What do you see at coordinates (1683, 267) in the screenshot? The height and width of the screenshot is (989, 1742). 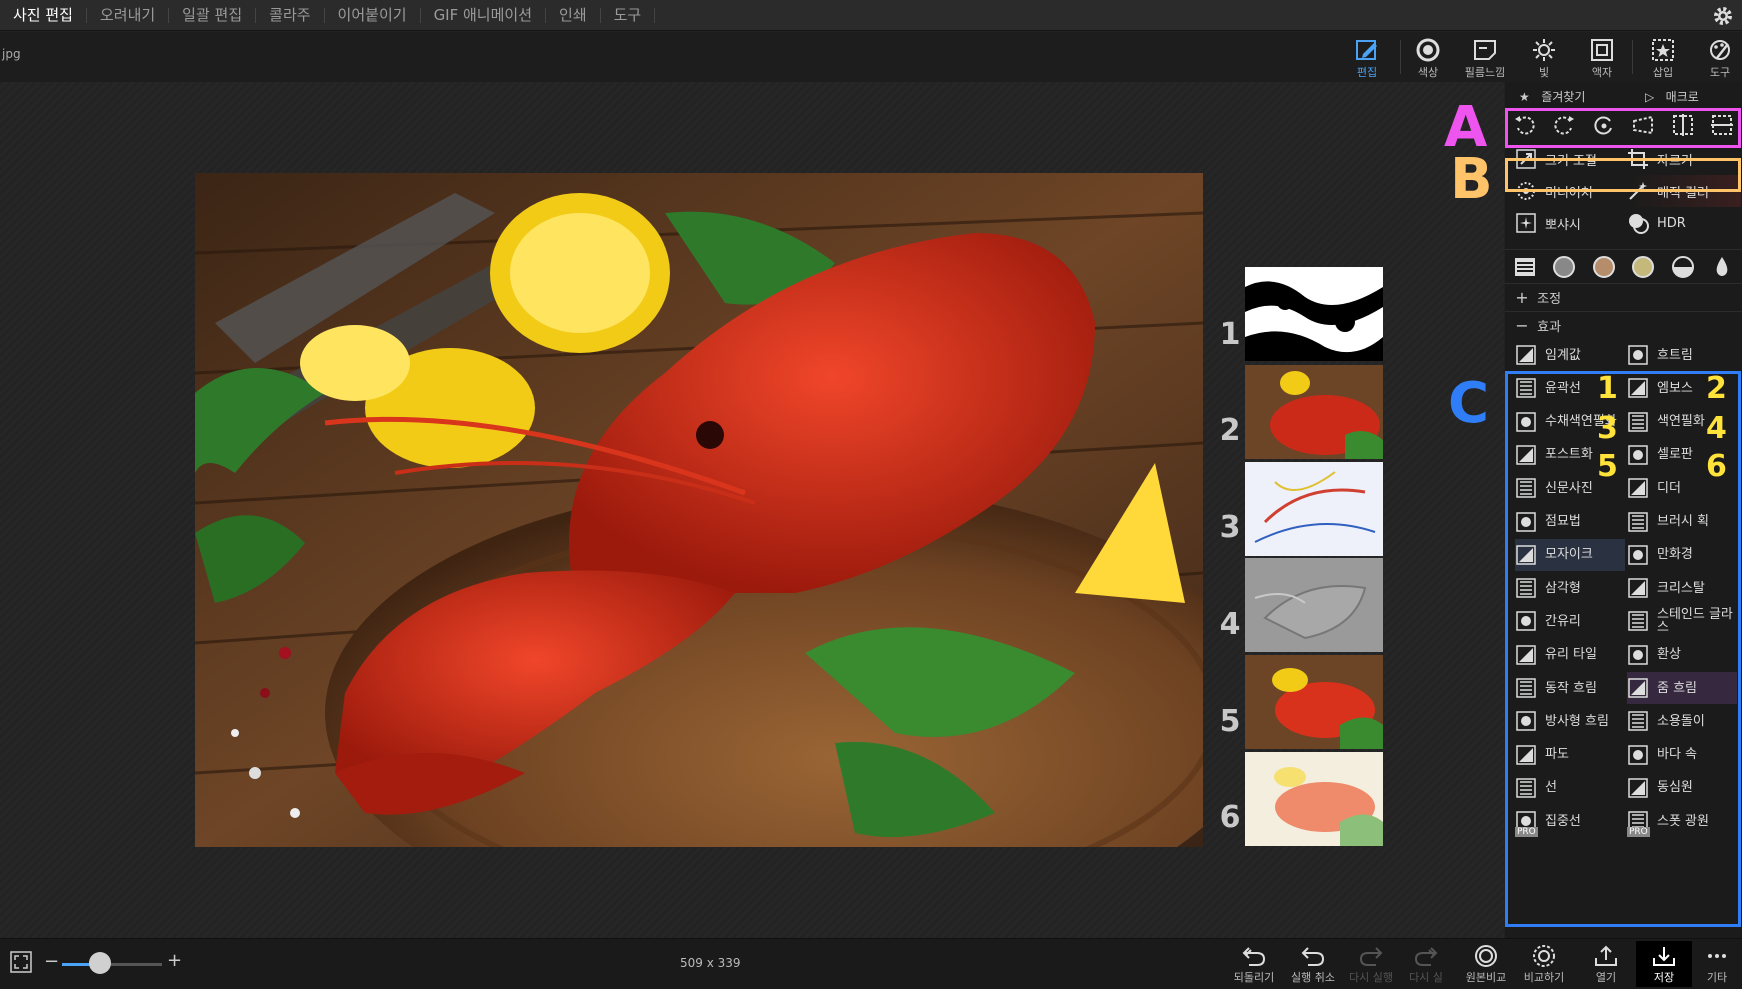 I see `half-circle-icon` at bounding box center [1683, 267].